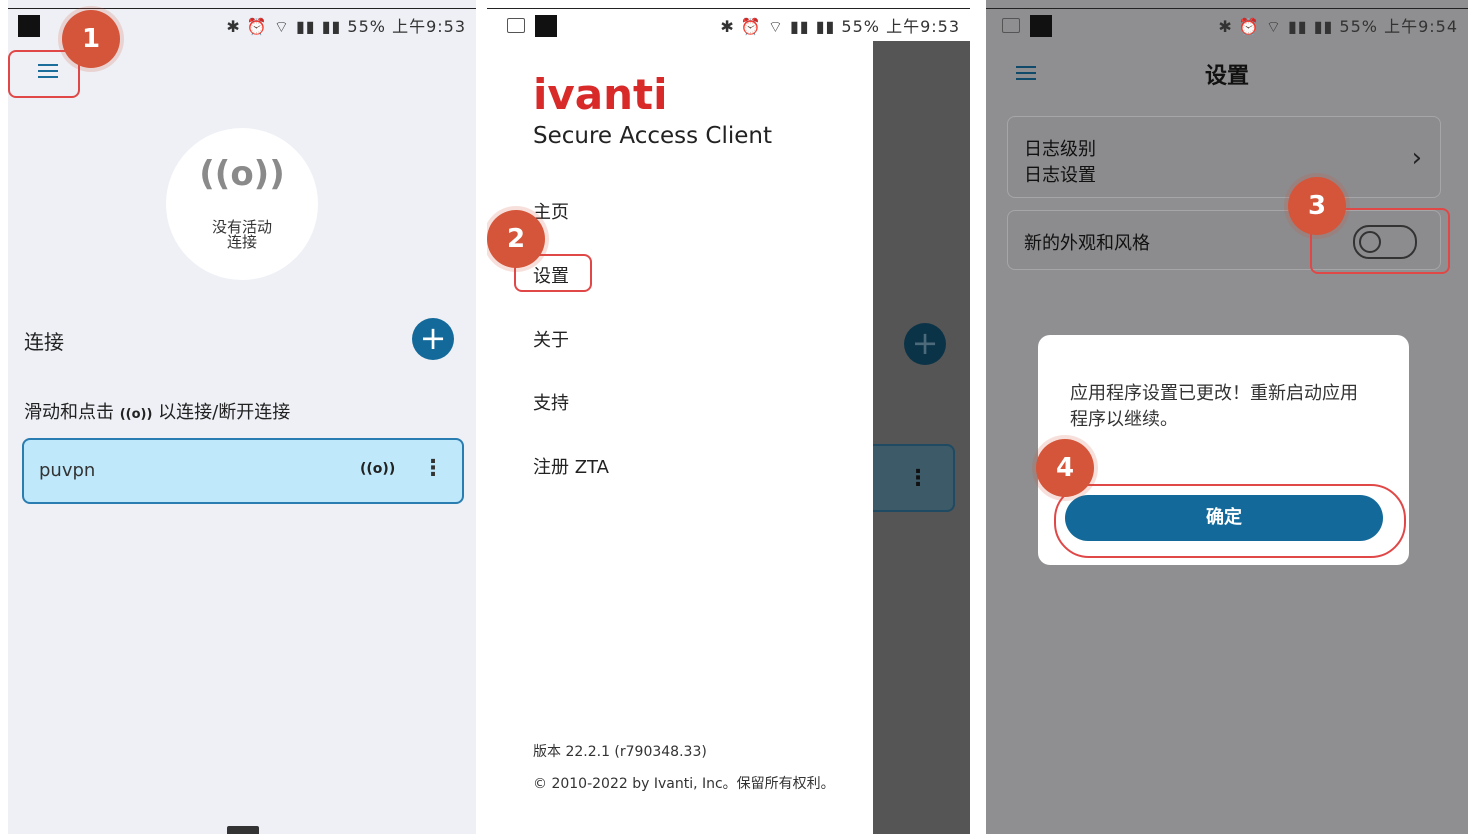  Describe the element at coordinates (1226, 76) in the screenshot. I see `page-title: 设置` at that location.